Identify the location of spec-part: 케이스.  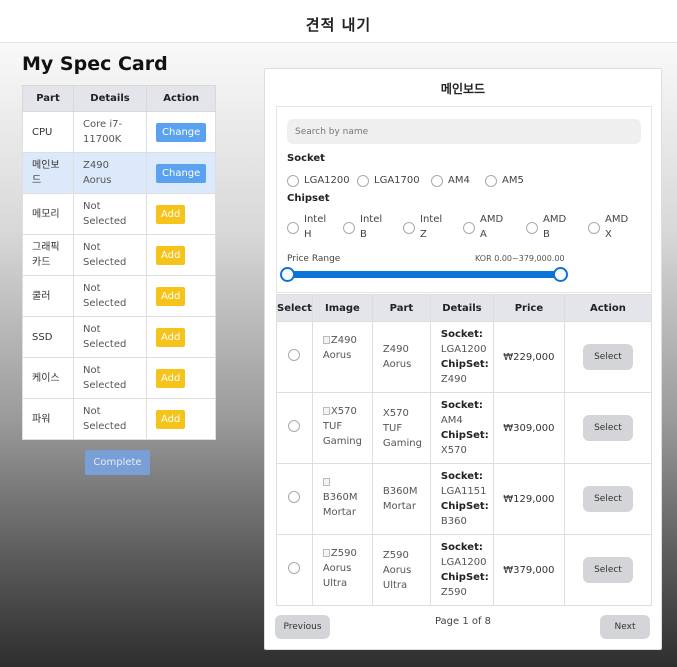
(48, 378).